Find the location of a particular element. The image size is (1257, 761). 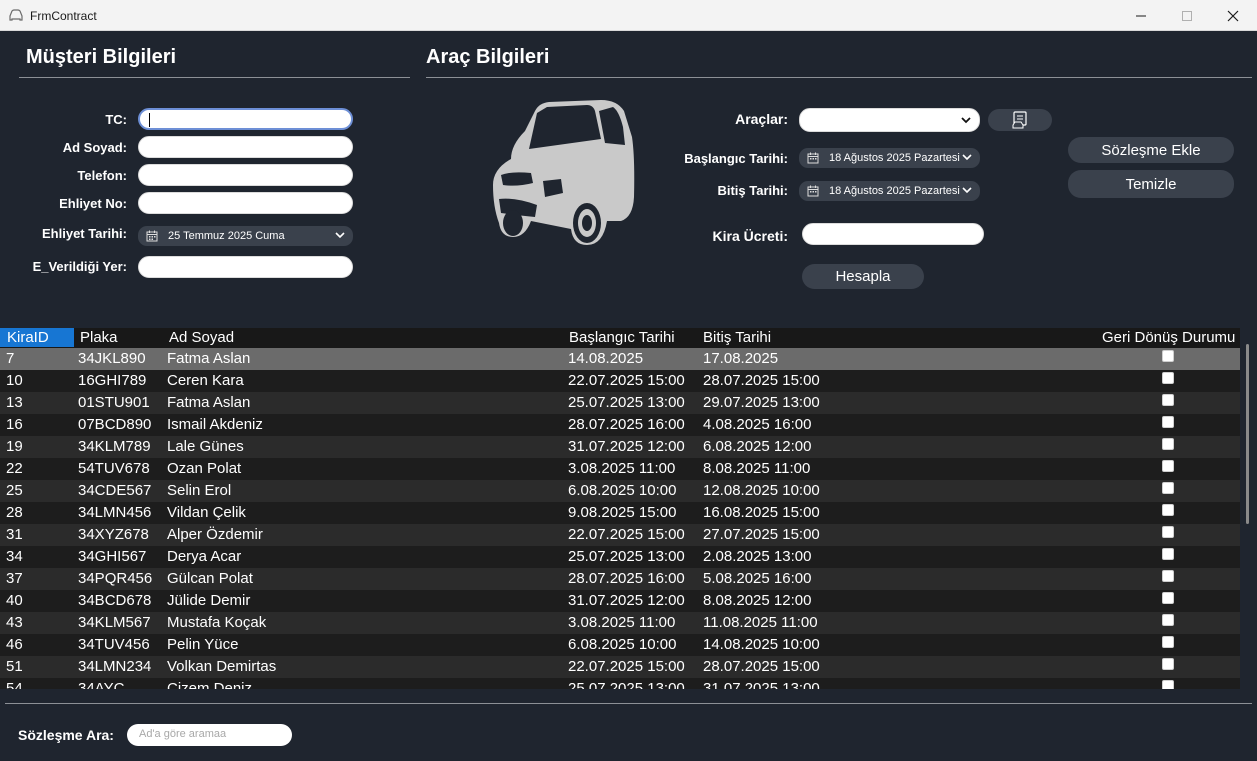

cell-kiraid: 34 is located at coordinates (14, 556).